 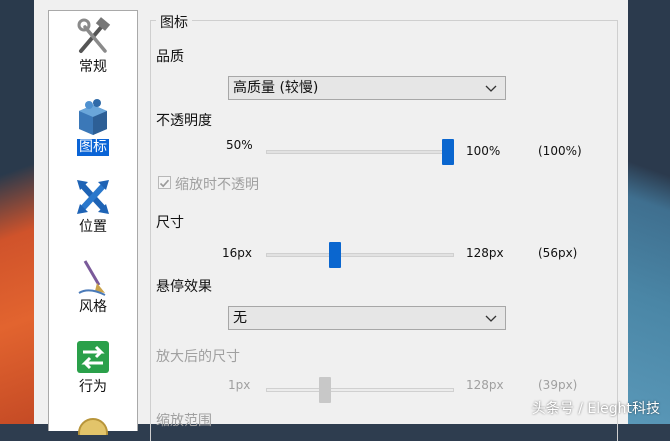 What do you see at coordinates (184, 421) in the screenshot?
I see `zoom-range-label: 缩放范围` at bounding box center [184, 421].